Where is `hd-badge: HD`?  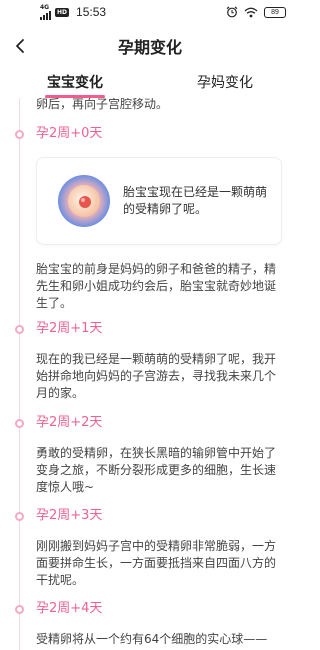
hd-badge: HD is located at coordinates (62, 12).